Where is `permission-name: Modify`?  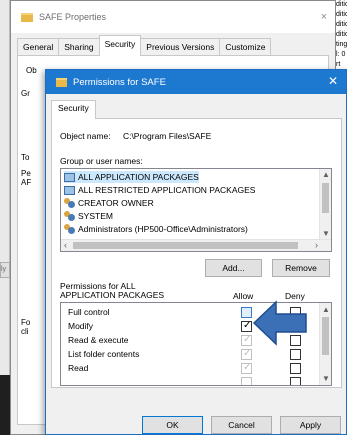 permission-name: Modify is located at coordinates (81, 326).